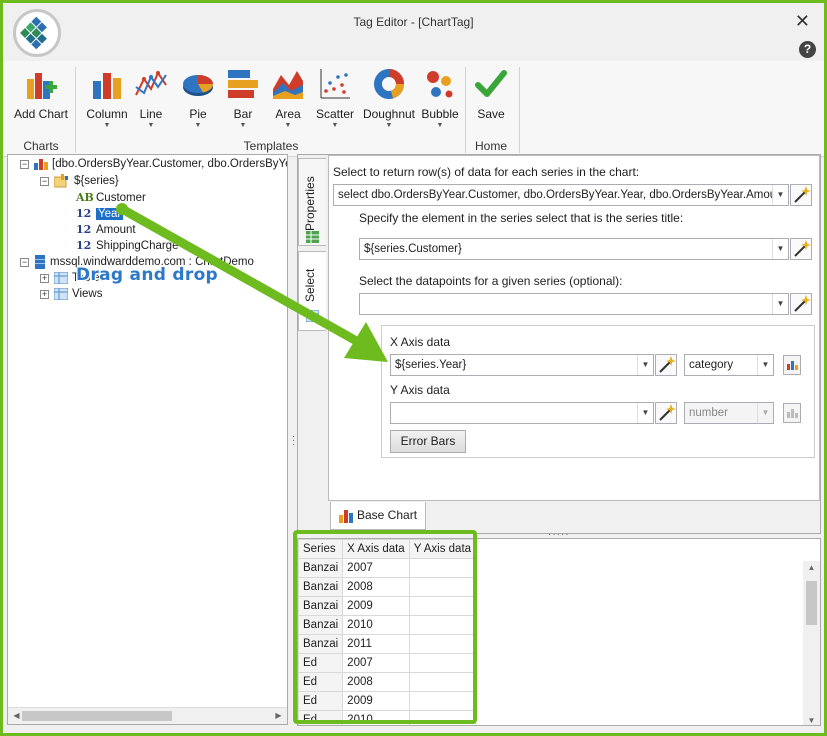  I want to click on table-row: Banzai 2007, so click(387, 568).